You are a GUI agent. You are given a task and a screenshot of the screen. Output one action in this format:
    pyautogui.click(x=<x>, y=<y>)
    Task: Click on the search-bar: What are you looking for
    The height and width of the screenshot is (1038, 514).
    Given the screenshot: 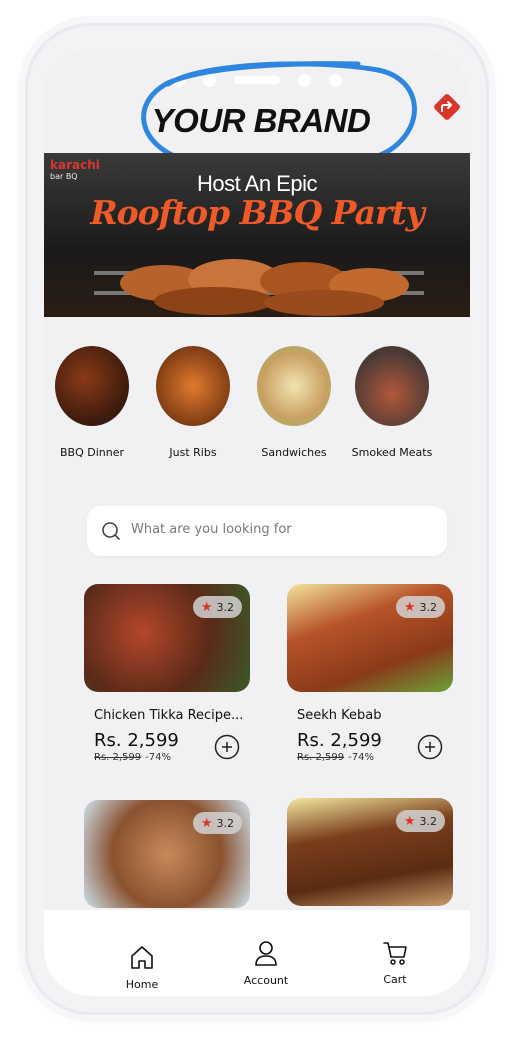 What is the action you would take?
    pyautogui.click(x=267, y=531)
    